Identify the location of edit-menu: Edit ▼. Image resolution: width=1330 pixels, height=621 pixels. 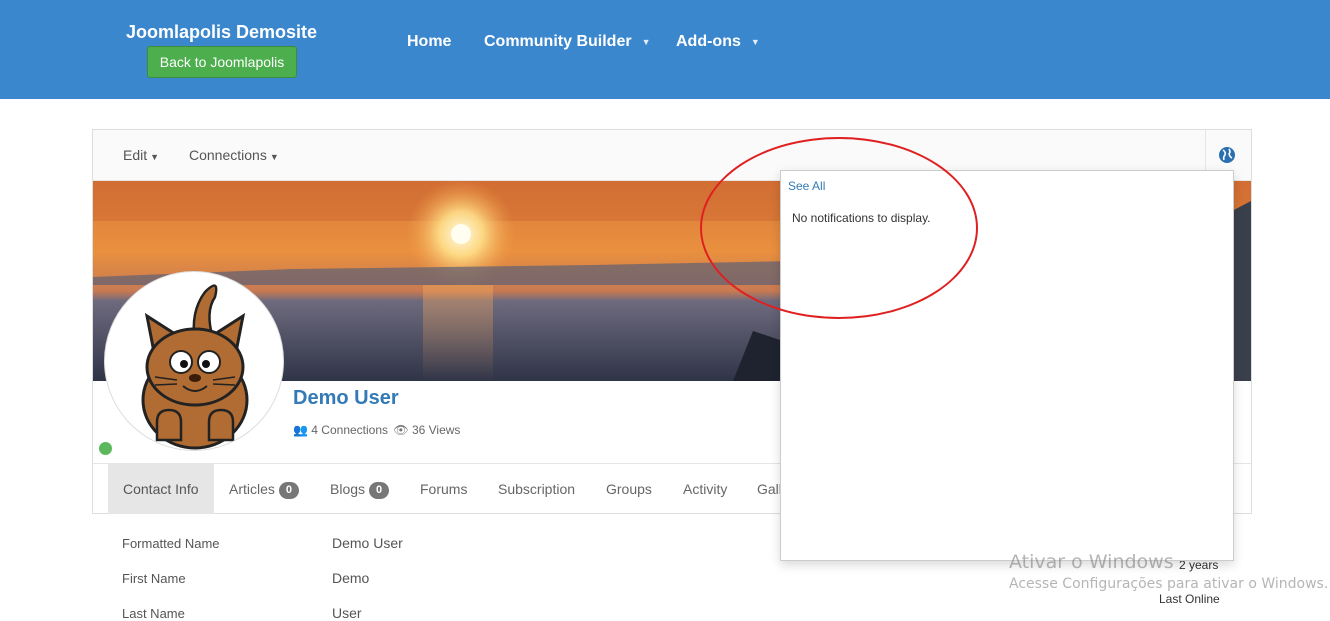
(141, 155).